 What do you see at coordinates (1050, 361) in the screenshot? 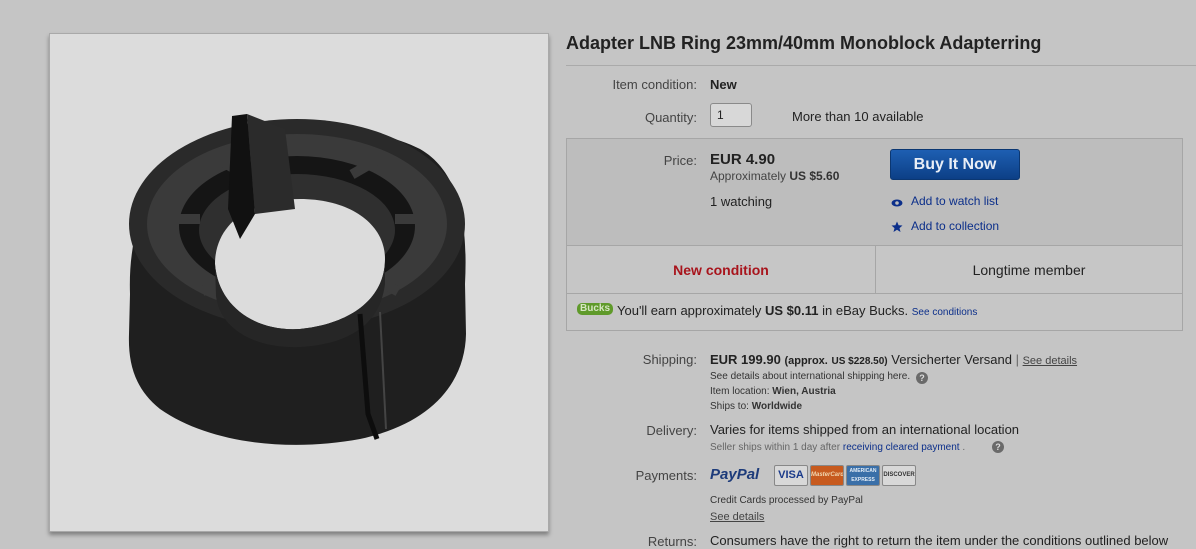
I see `shipping-details-link: See details` at bounding box center [1050, 361].